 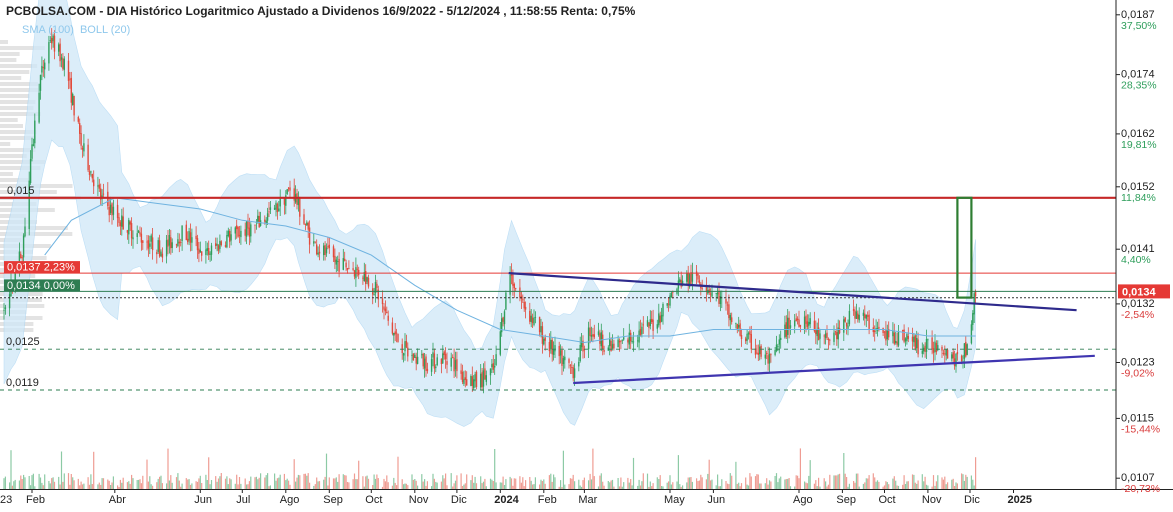 What do you see at coordinates (105, 30) in the screenshot?
I see `legend-boll: BOLL (20)` at bounding box center [105, 30].